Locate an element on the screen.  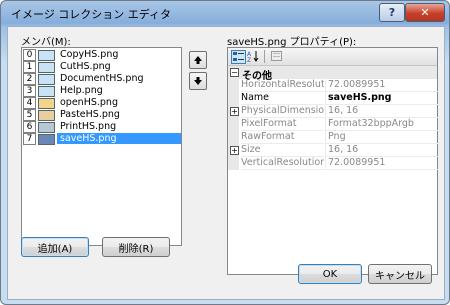
item-index: 5 is located at coordinates (29, 115).